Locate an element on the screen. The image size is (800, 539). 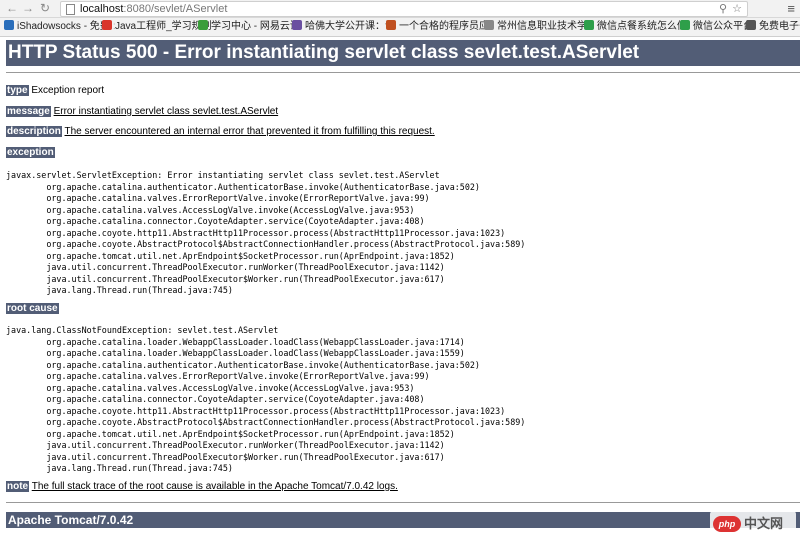
bookmark-item: Java工程师_学习规划 is located at coordinates (157, 27).